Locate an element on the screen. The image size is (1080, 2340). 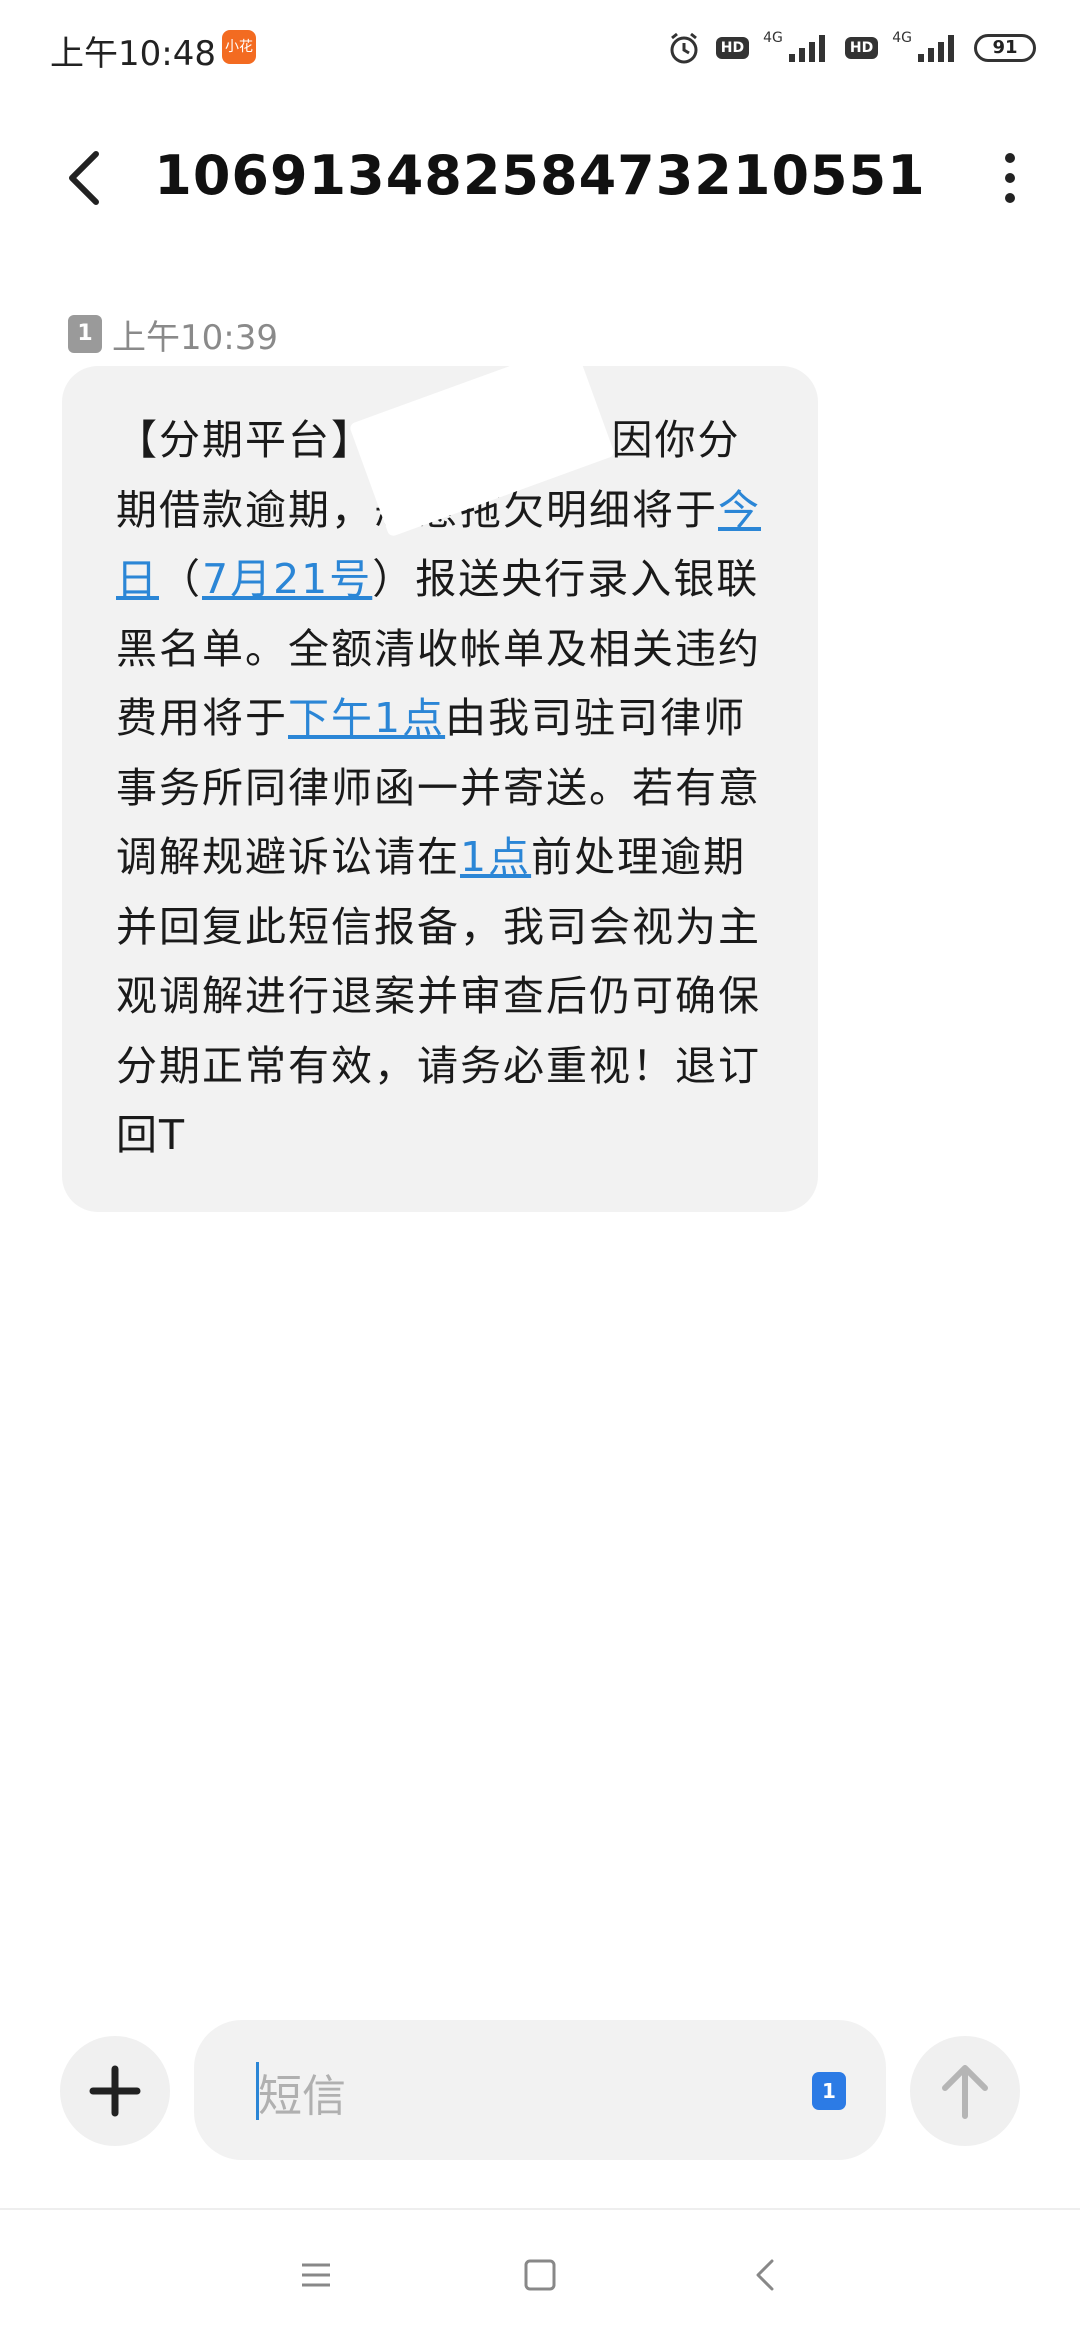
network-type: 4G is located at coordinates (773, 38).